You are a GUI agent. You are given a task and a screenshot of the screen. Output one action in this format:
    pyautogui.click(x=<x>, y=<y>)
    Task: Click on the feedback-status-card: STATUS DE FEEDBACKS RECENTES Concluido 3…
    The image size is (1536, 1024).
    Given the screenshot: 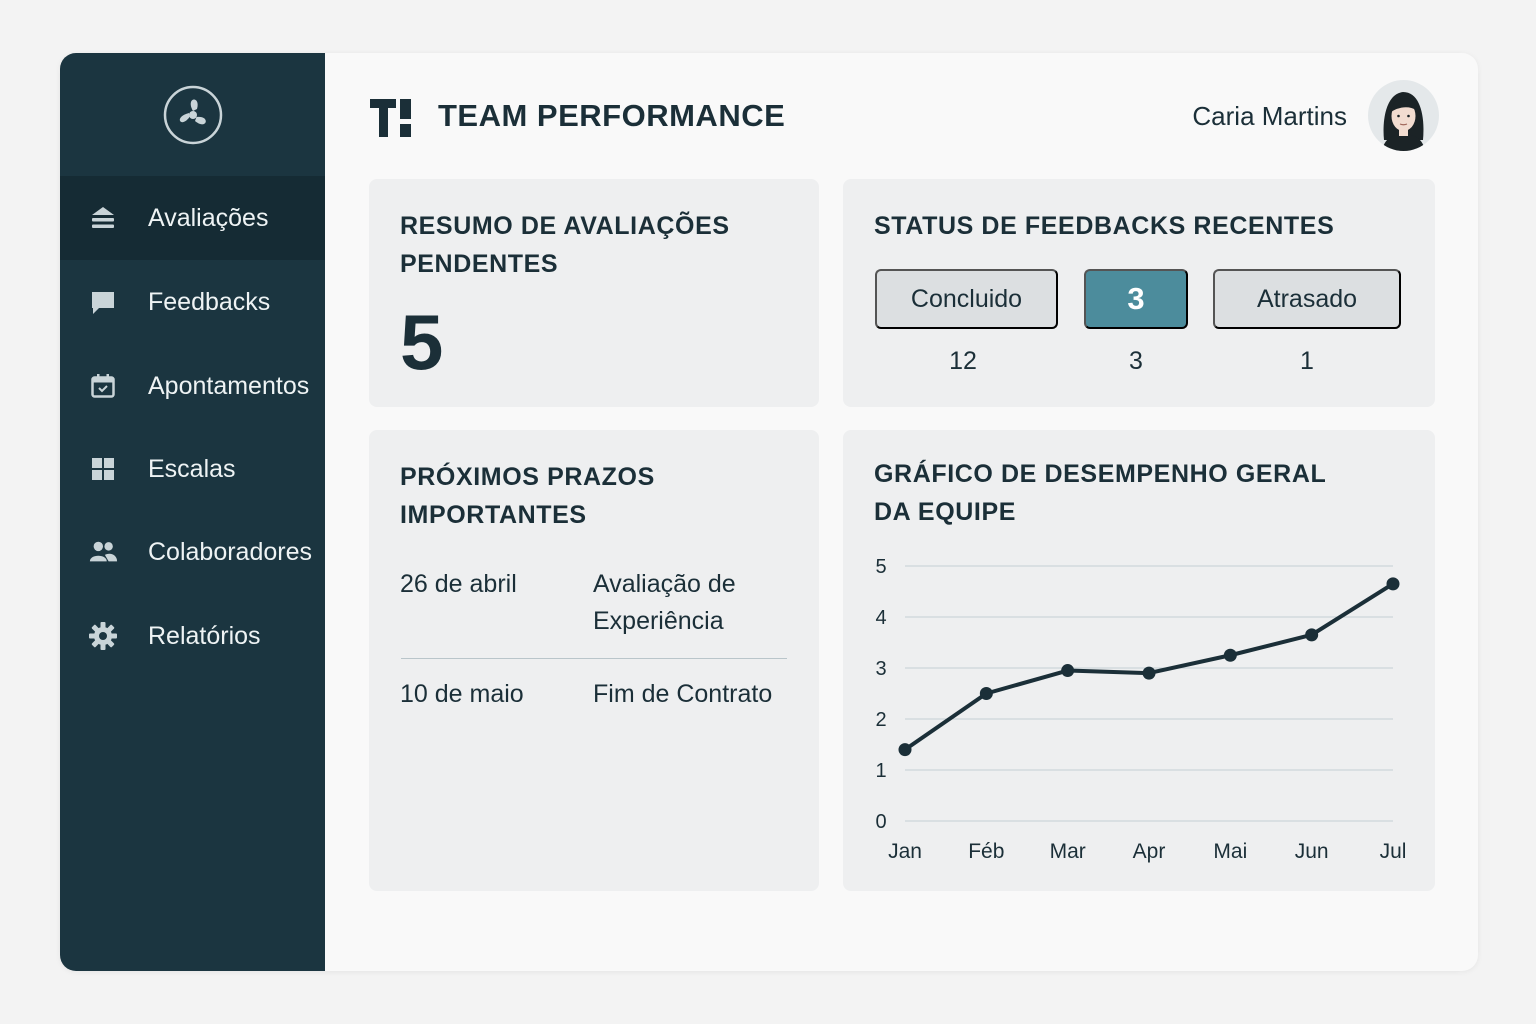 What is the action you would take?
    pyautogui.click(x=1139, y=293)
    